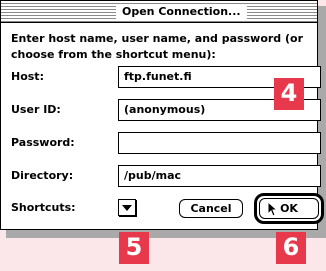  What do you see at coordinates (219, 143) in the screenshot?
I see `password-field` at bounding box center [219, 143].